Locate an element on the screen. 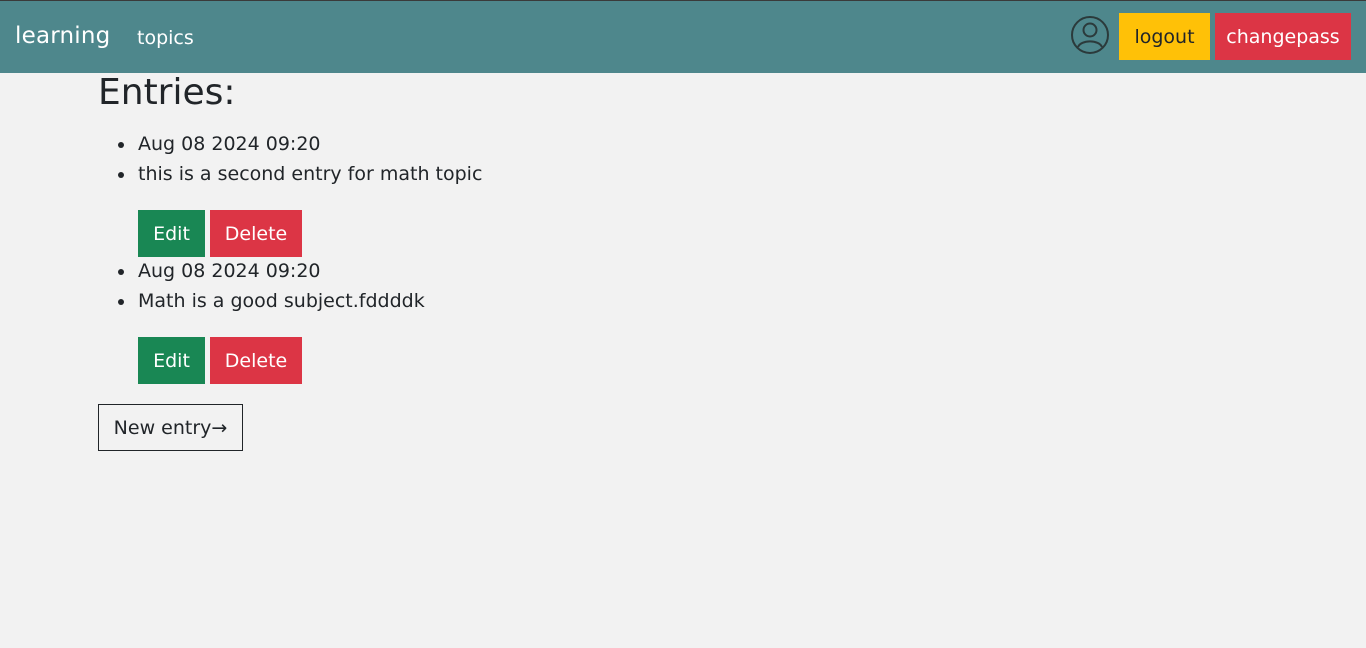 This screenshot has height=648, width=1366. entry-text: Math is a good subject.fddddk is located at coordinates (281, 301).